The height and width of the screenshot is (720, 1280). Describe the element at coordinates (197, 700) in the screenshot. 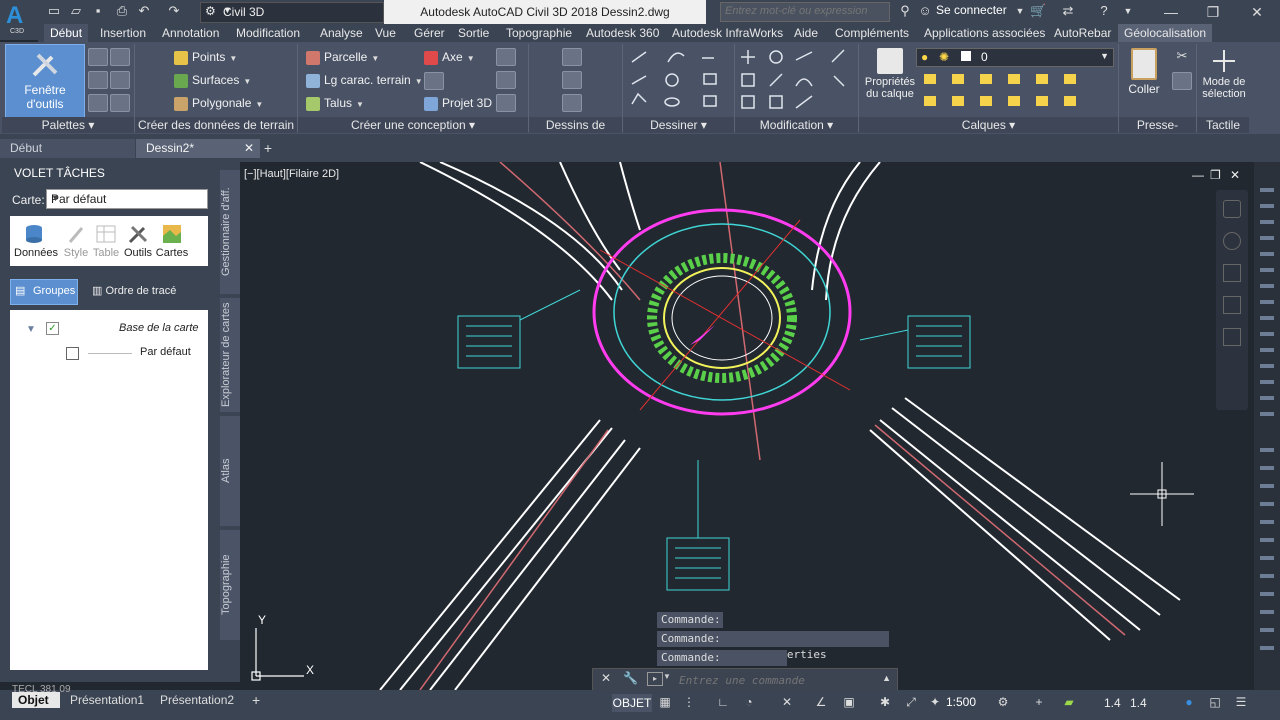

I see `layout-tab-presentation2: Présentation2` at that location.